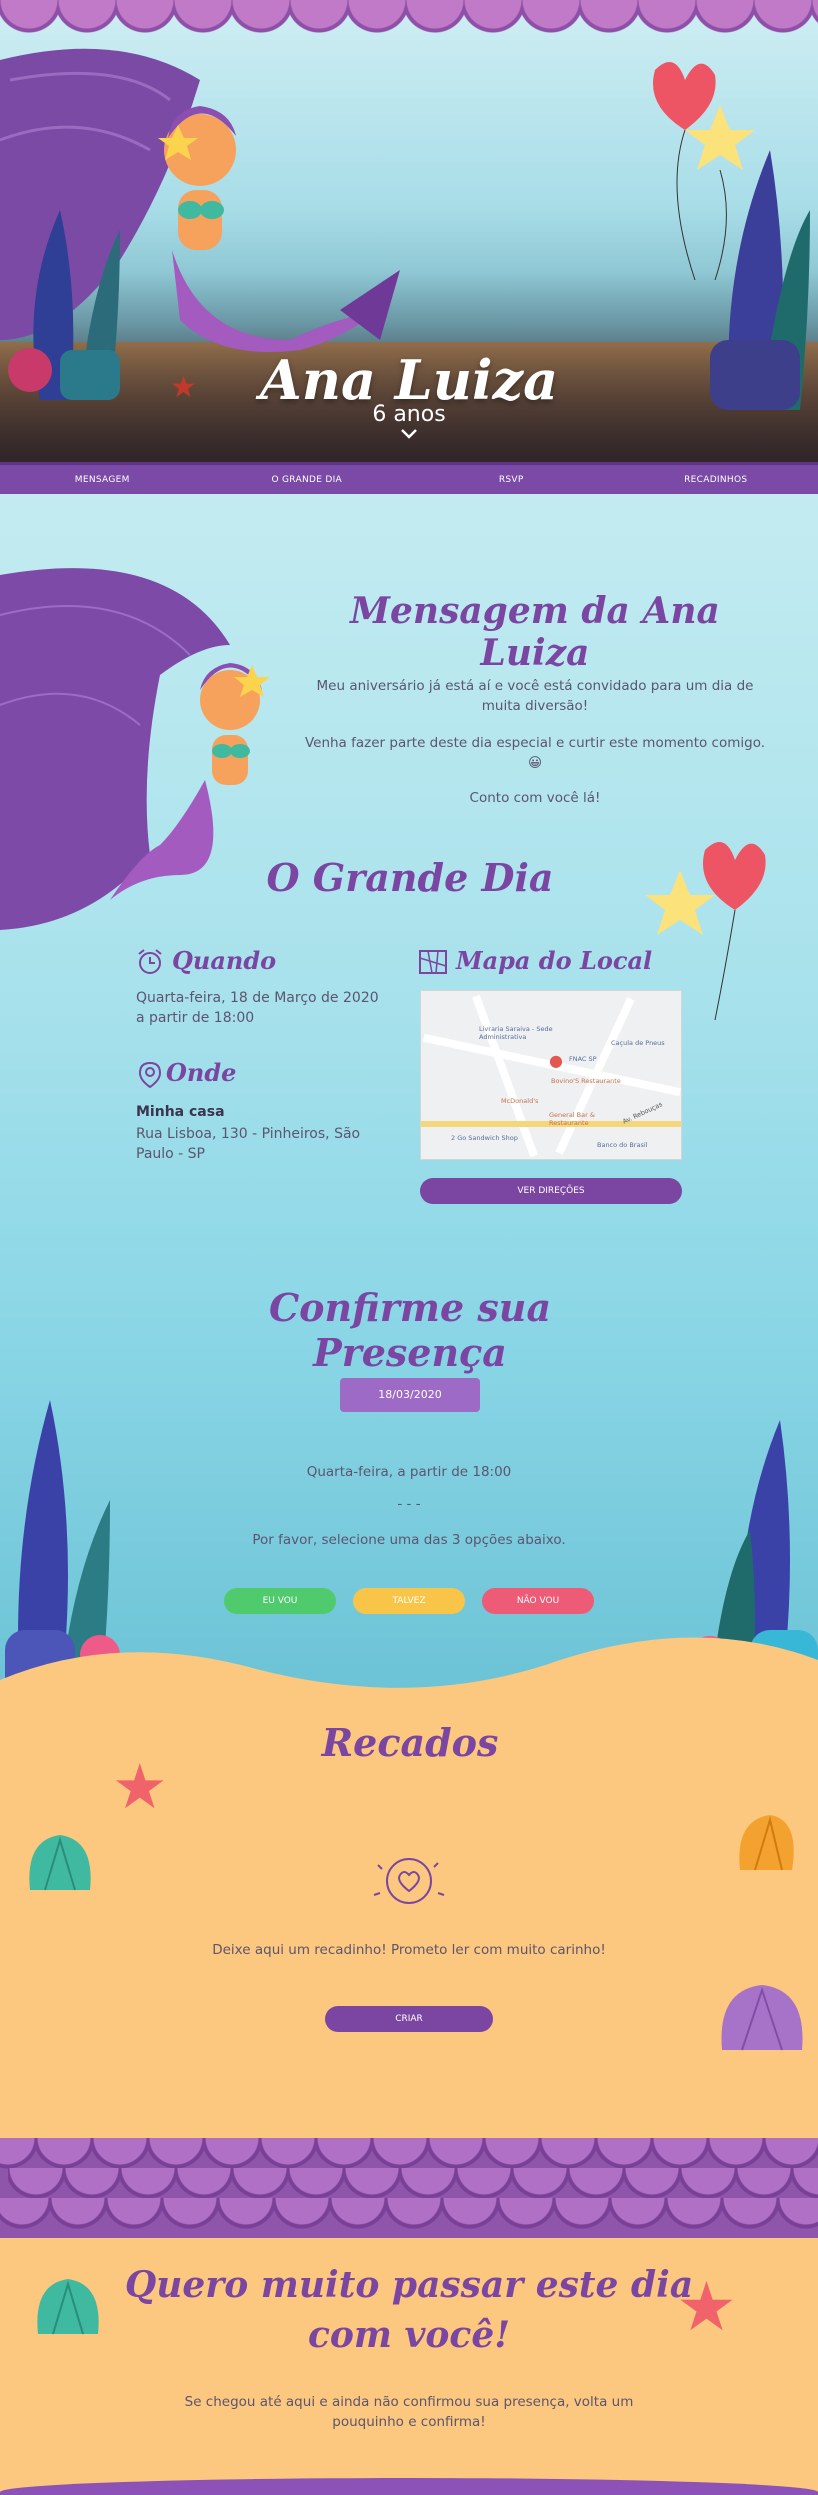 The height and width of the screenshot is (2495, 818). What do you see at coordinates (433, 962) in the screenshot?
I see `map-icon` at bounding box center [433, 962].